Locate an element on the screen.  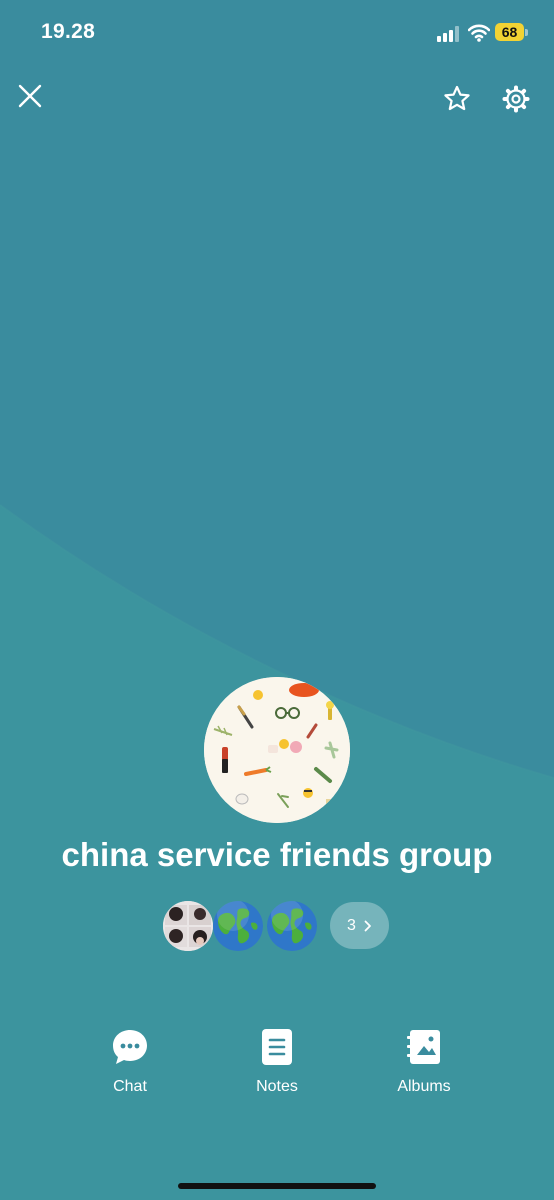
gear-icon is located at coordinates (516, 99).